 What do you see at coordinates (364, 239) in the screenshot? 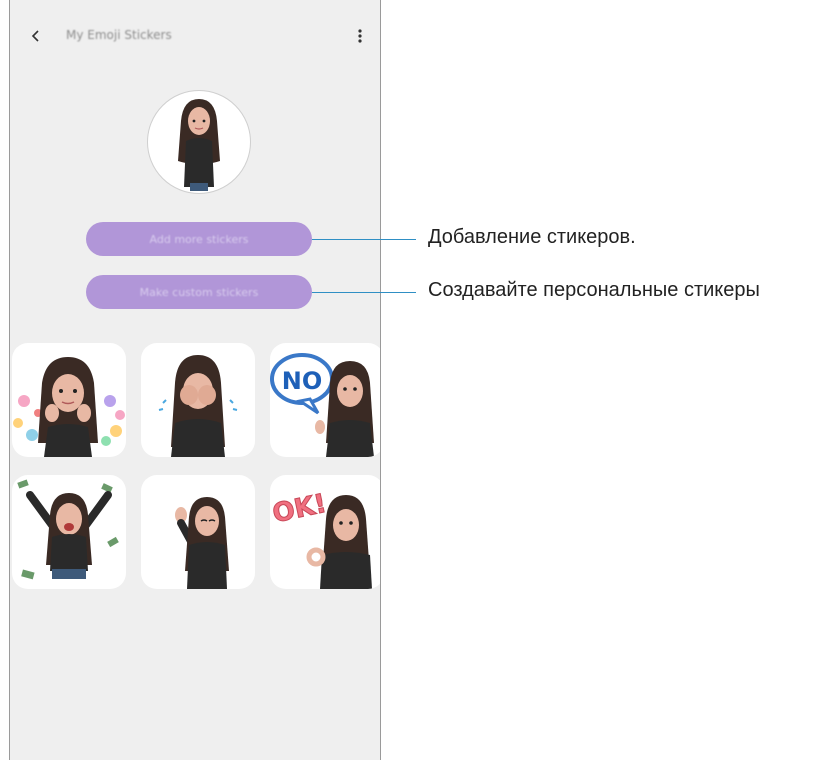
I see `callout-line-add` at bounding box center [364, 239].